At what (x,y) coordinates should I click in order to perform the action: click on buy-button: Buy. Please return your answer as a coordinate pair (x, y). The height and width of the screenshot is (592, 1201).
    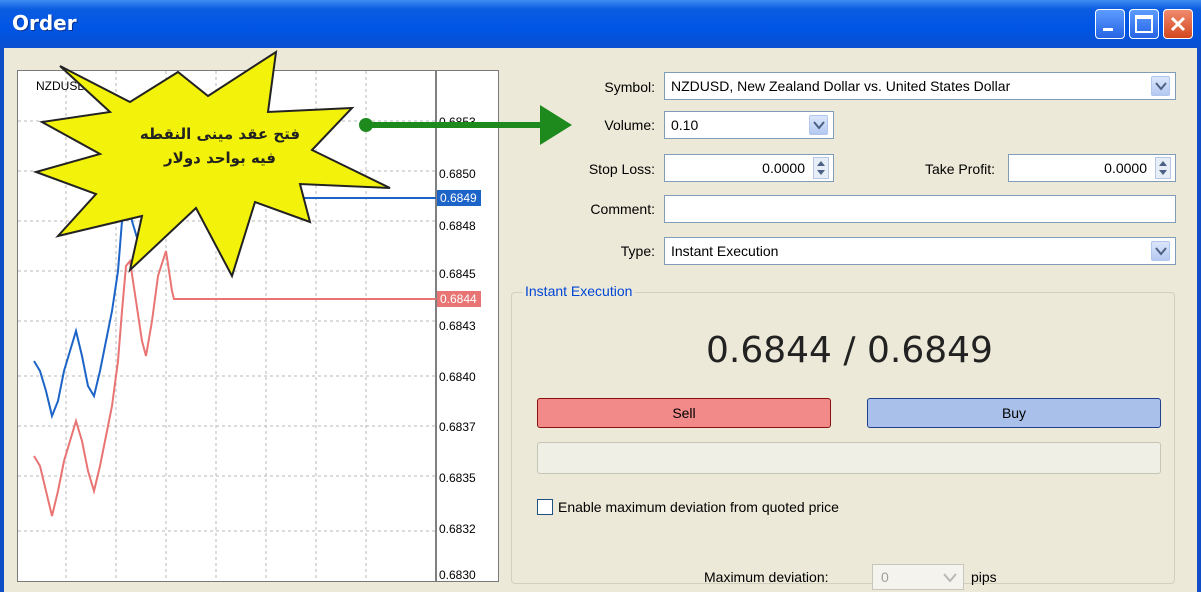
    Looking at the image, I should click on (1014, 413).